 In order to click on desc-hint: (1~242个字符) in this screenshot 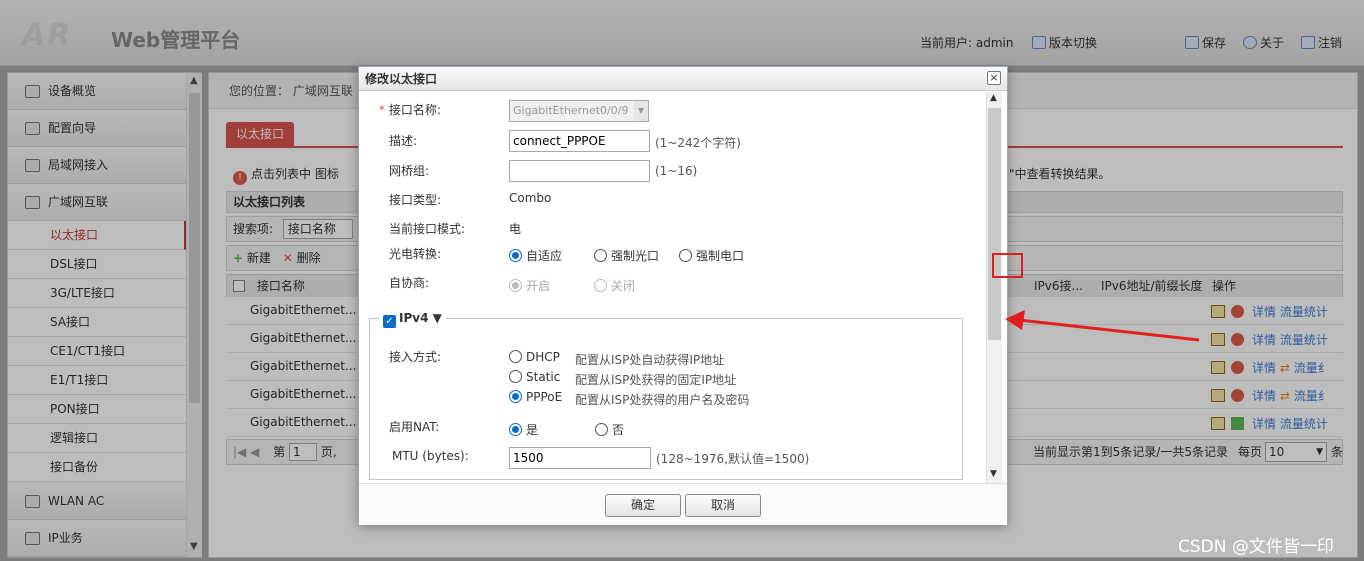, I will do `click(698, 143)`.